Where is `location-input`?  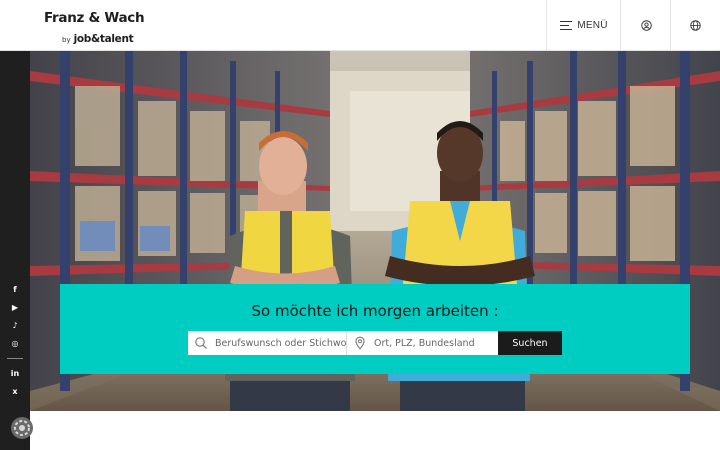
location-input is located at coordinates (423, 343).